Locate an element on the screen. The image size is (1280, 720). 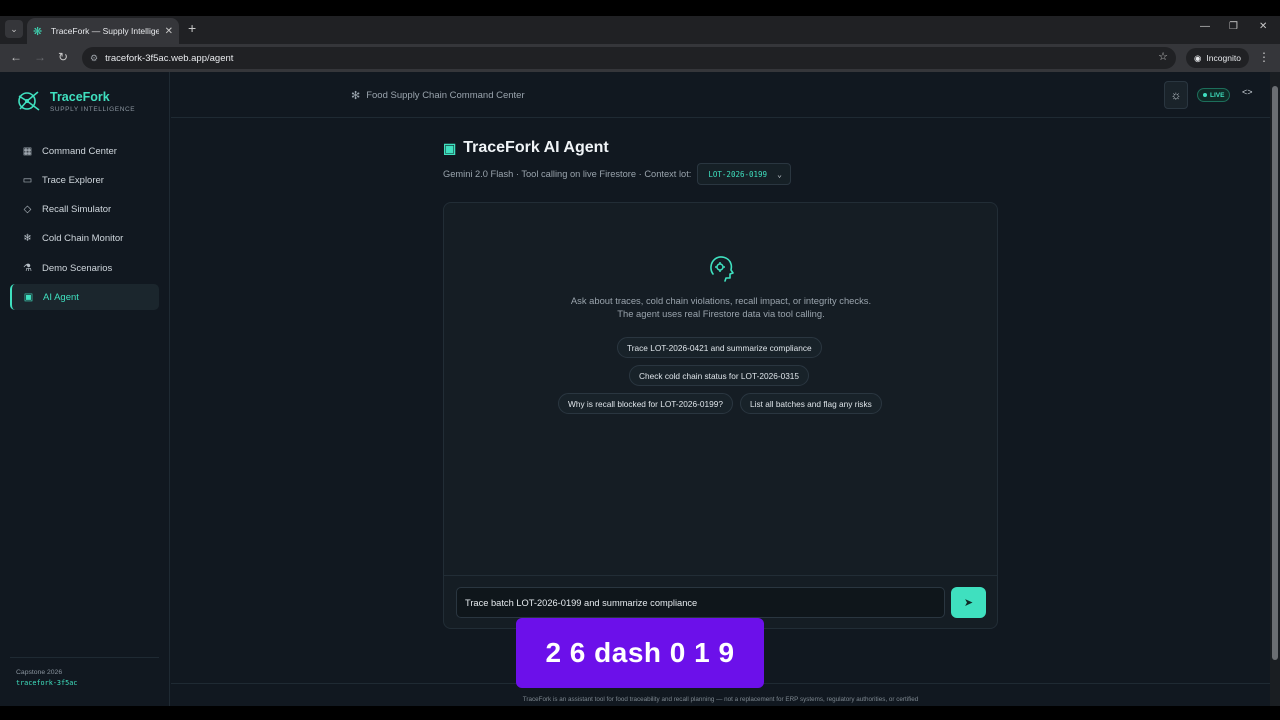
minimize-icon: — is located at coordinates (1205, 26).